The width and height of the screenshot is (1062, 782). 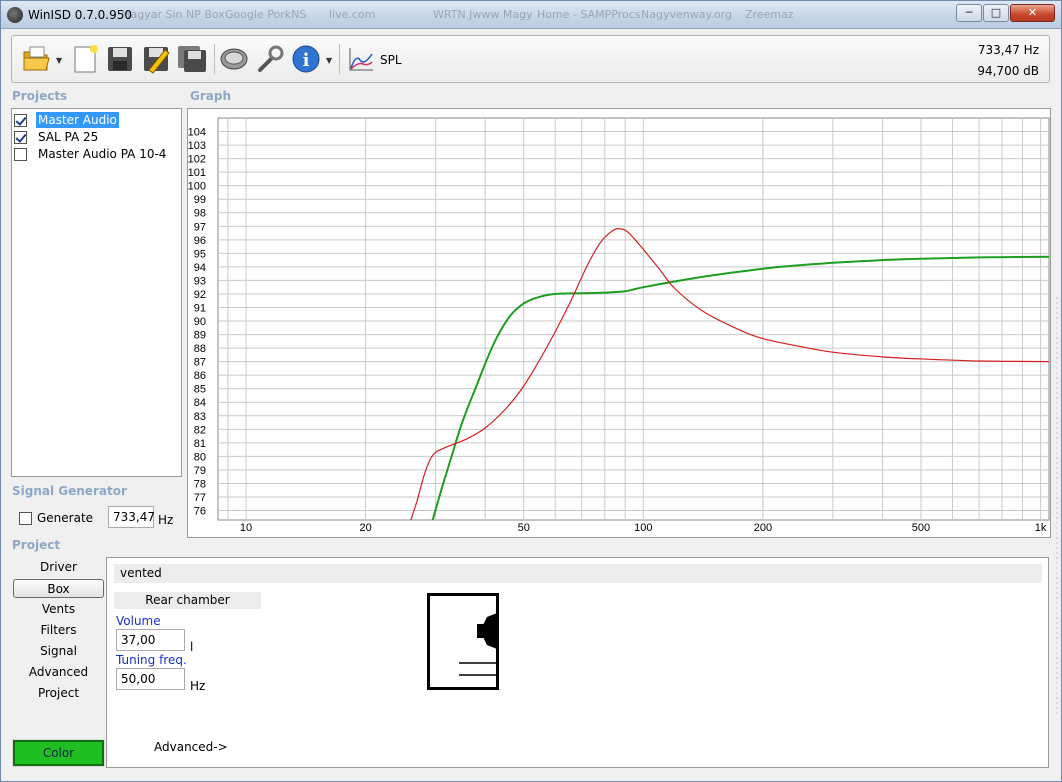 What do you see at coordinates (192, 647) in the screenshot?
I see `volume-unit: l` at bounding box center [192, 647].